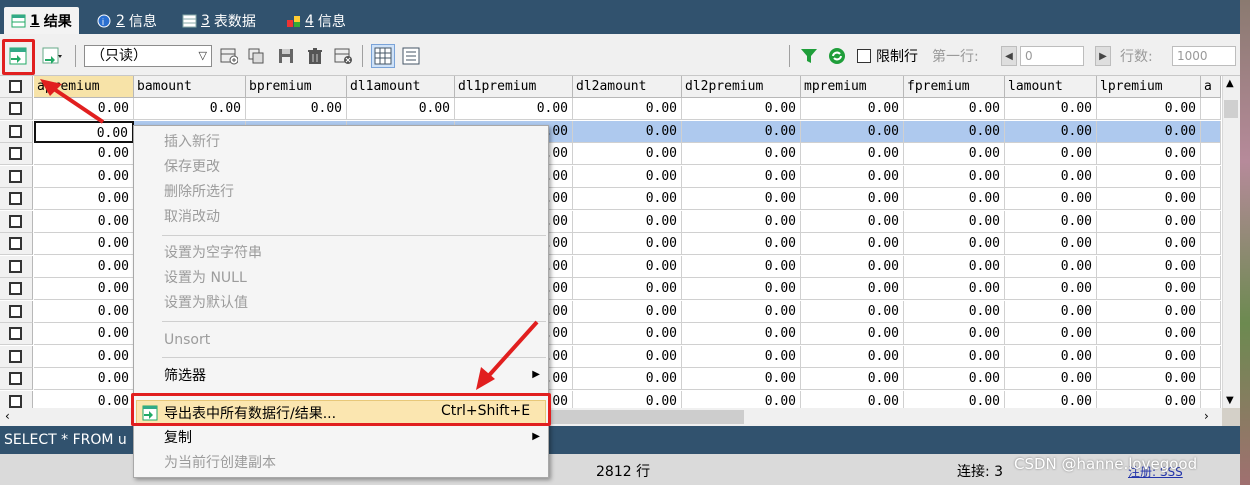 The height and width of the screenshot is (485, 1250). Describe the element at coordinates (229, 56) in the screenshot. I see `insert-row-button` at that location.